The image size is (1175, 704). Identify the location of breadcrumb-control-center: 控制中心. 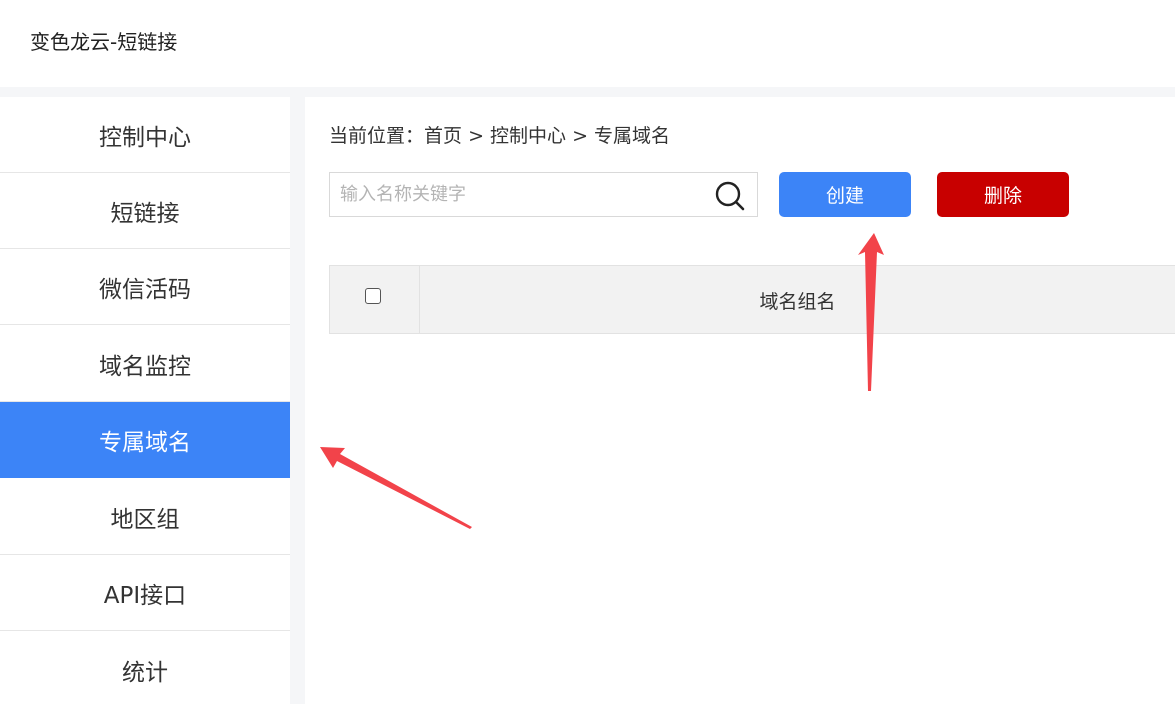
(528, 136).